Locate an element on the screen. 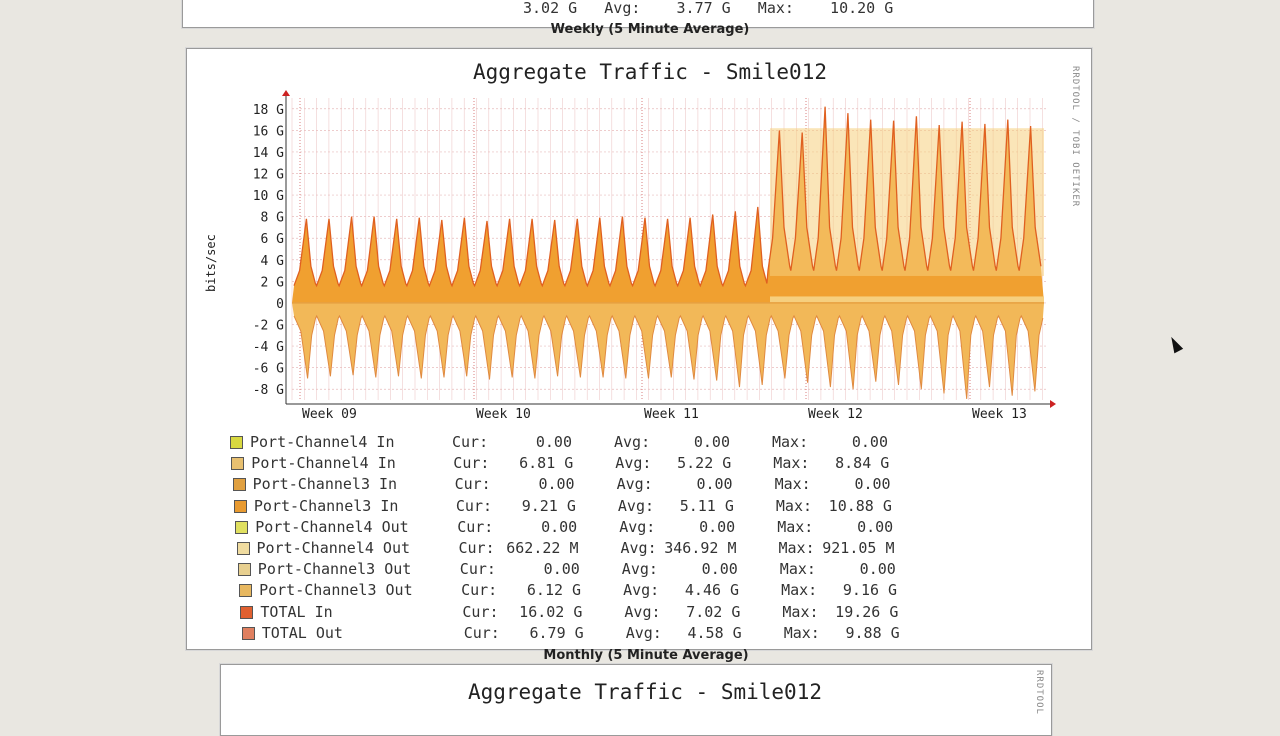 The width and height of the screenshot is (1280, 736). legend-max-value: 9.88 G is located at coordinates (872, 632).